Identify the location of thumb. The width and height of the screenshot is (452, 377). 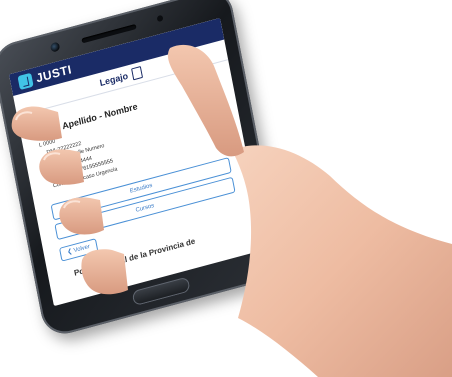
(205, 100).